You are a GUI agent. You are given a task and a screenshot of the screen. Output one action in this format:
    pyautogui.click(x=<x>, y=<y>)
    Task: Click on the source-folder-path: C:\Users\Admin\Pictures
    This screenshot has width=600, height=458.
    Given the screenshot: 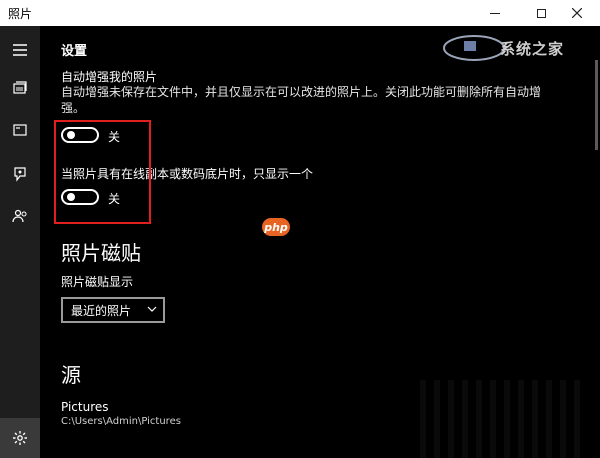 What is the action you would take?
    pyautogui.click(x=121, y=421)
    